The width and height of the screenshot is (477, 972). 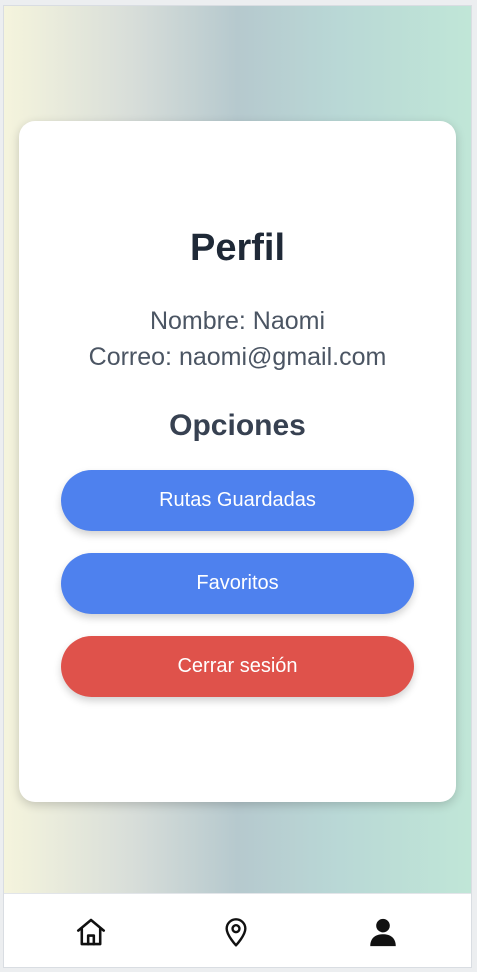 What do you see at coordinates (237, 425) in the screenshot?
I see `options-heading: Opciones` at bounding box center [237, 425].